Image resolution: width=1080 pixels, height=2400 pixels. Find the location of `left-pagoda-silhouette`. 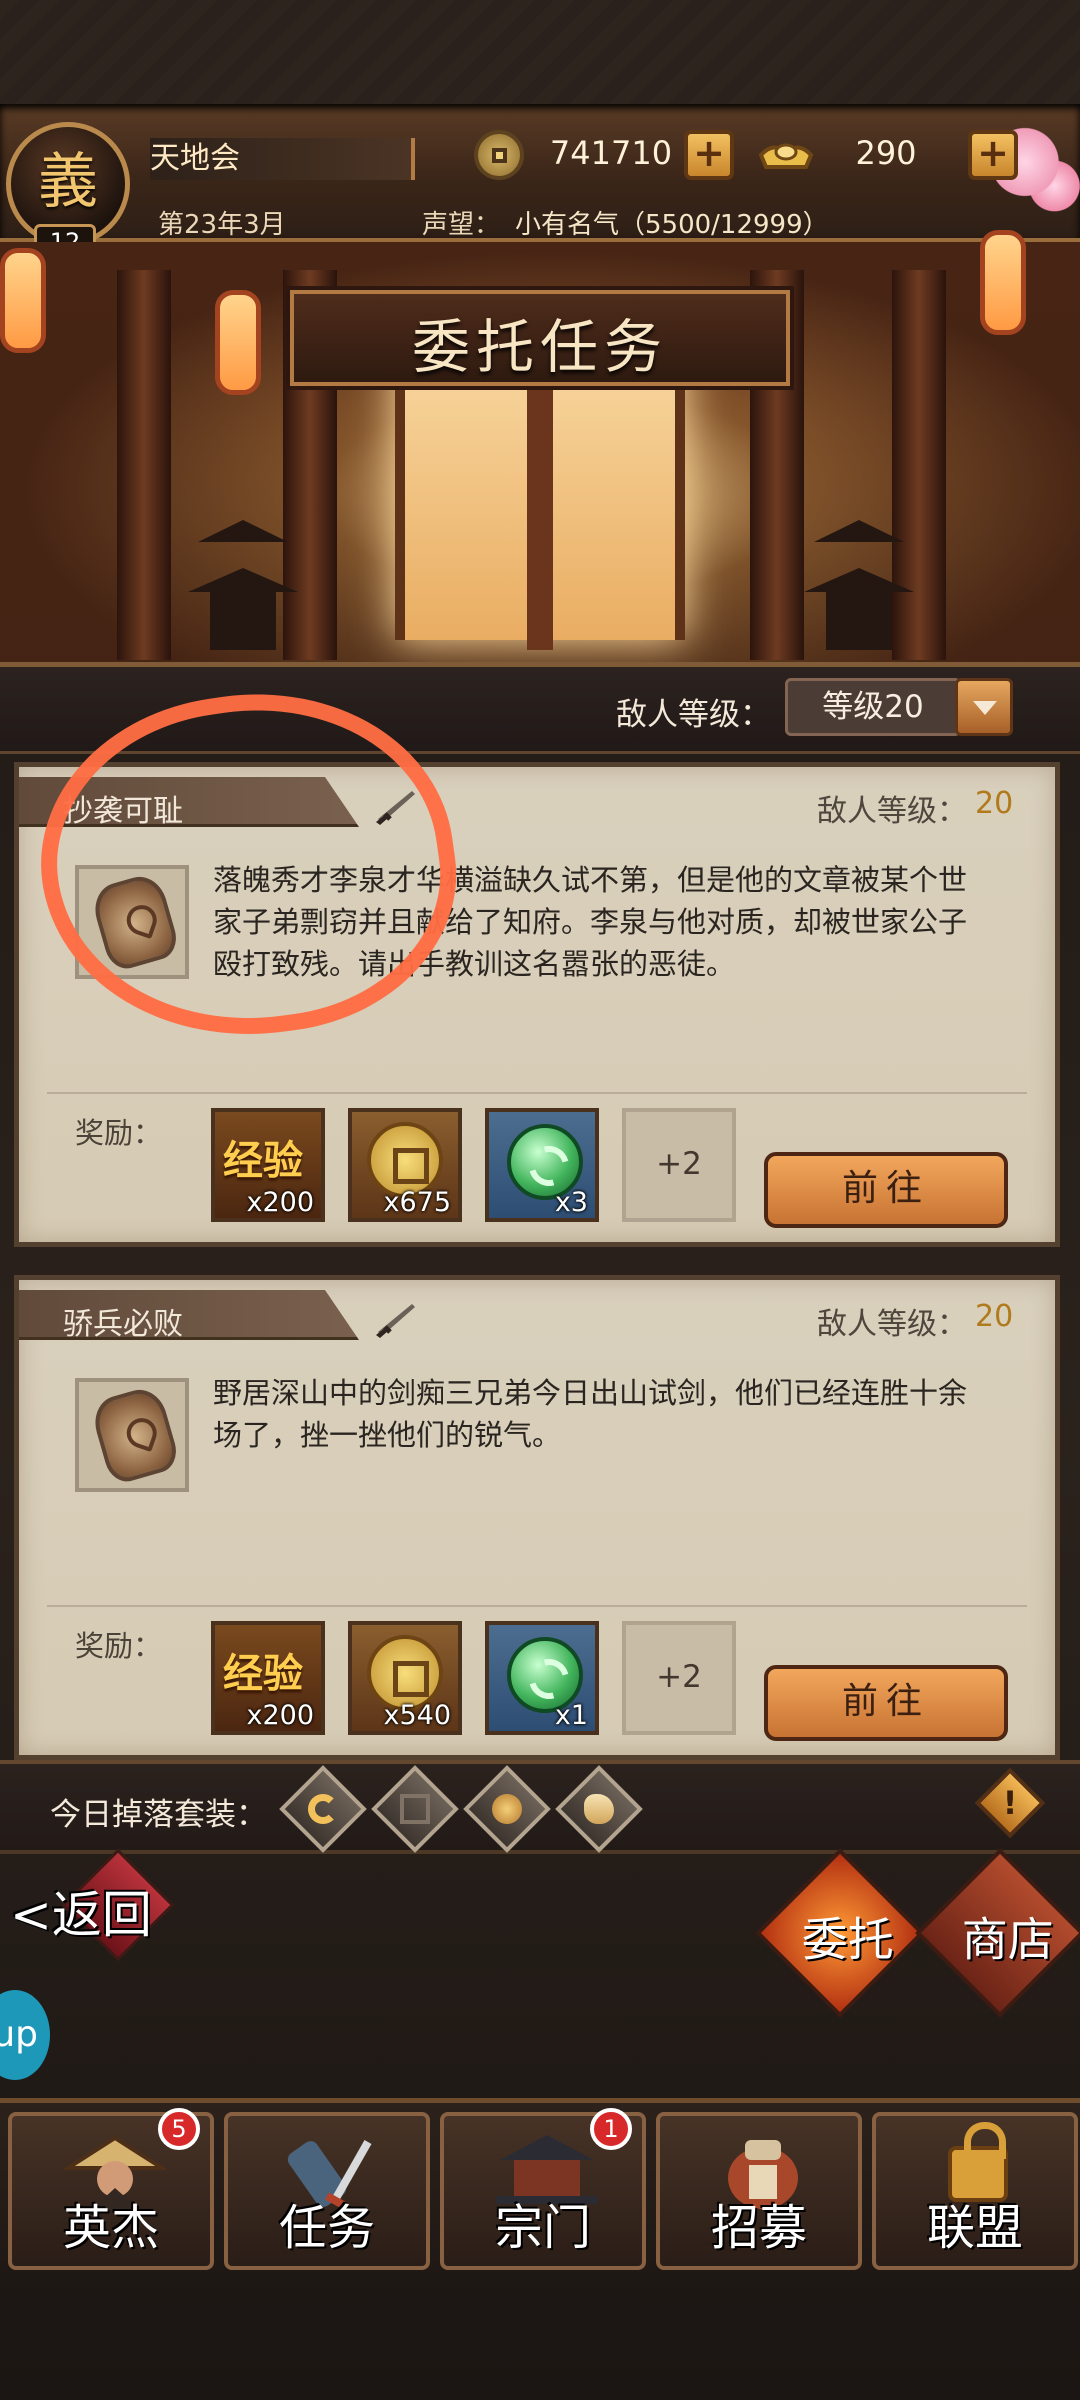

left-pagoda-silhouette is located at coordinates (243, 565).